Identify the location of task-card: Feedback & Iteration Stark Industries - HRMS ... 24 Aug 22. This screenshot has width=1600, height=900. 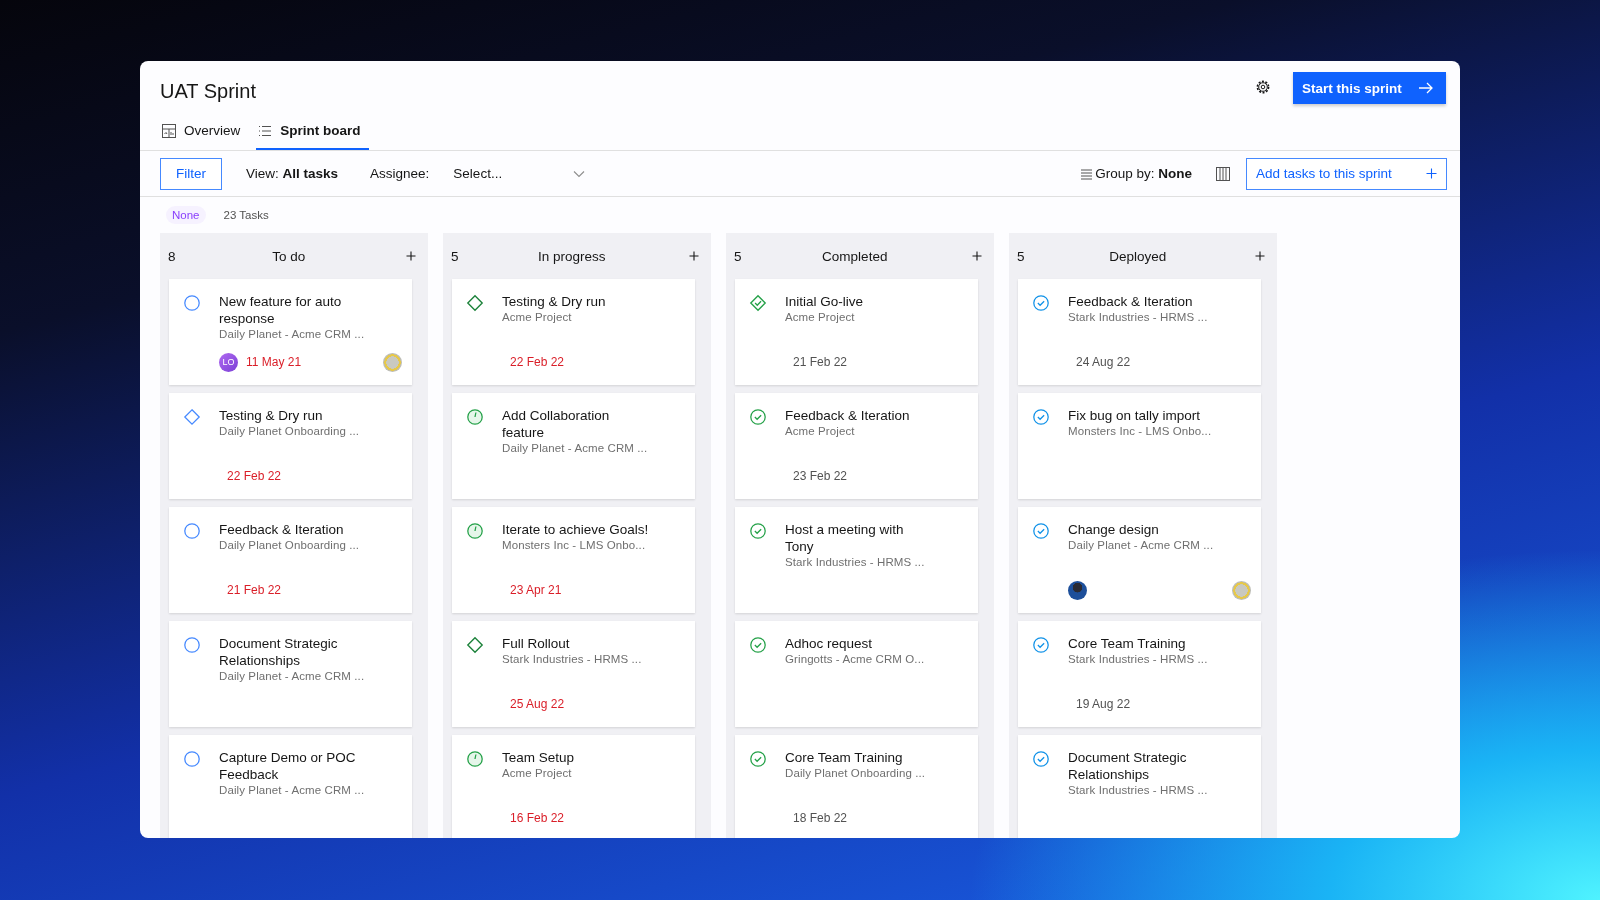
(1139, 332).